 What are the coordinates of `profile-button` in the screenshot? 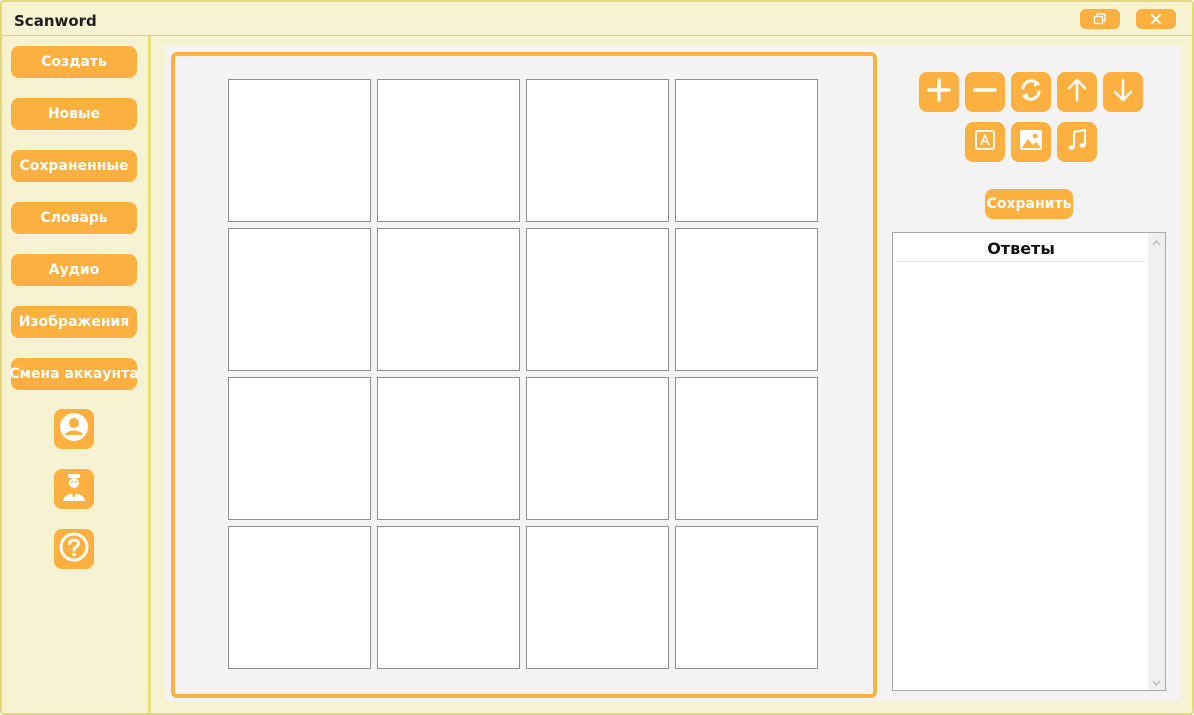 It's located at (74, 429).